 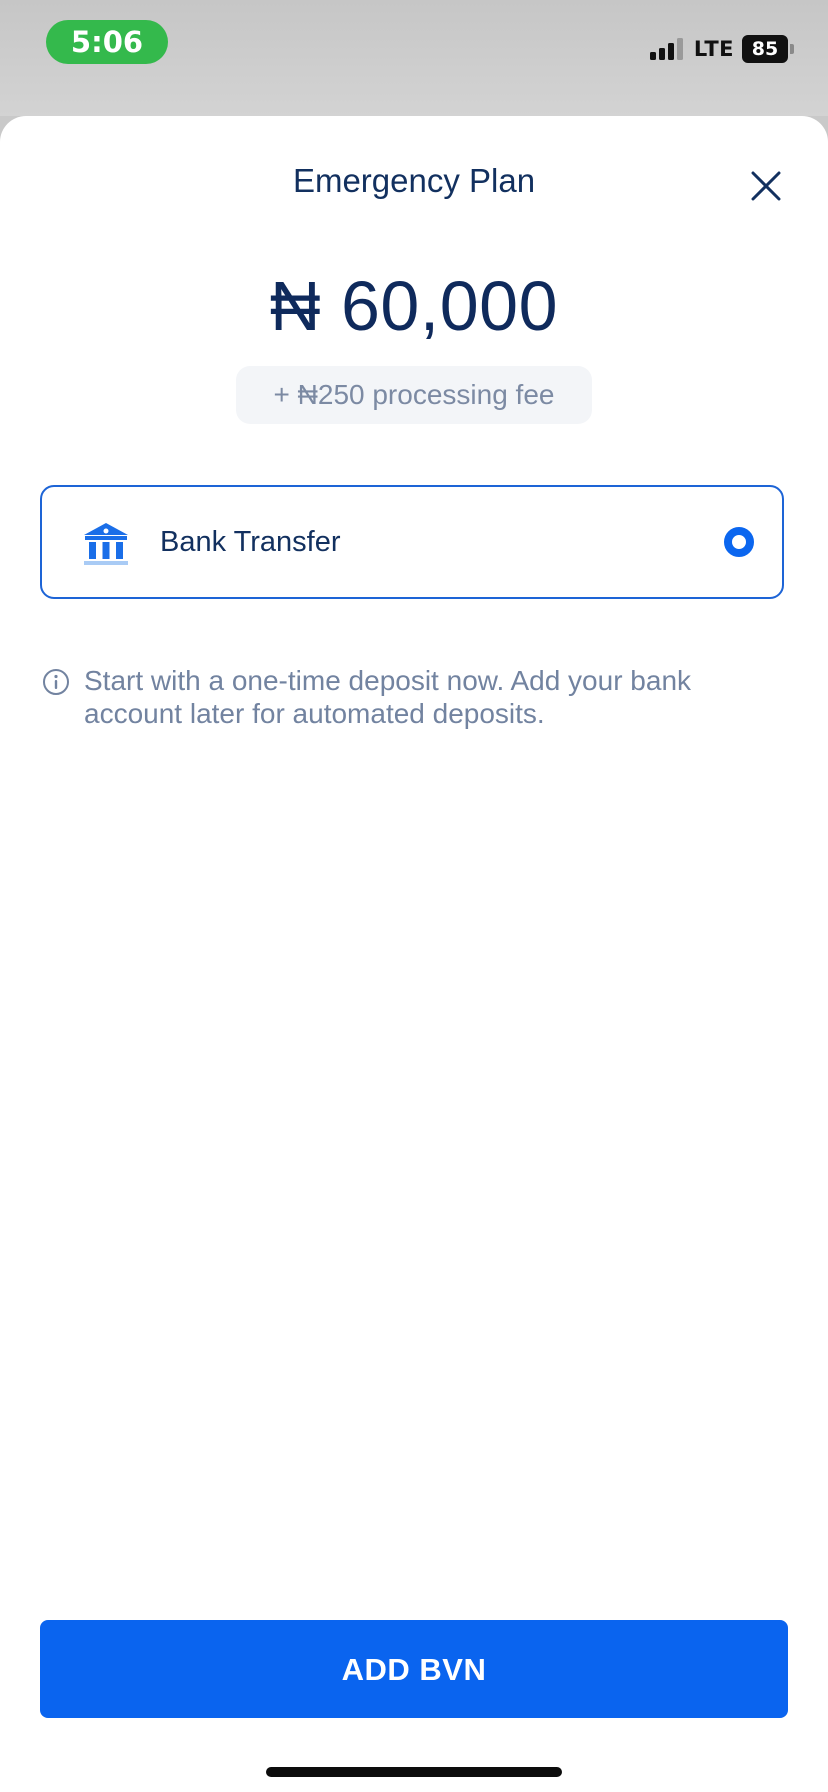 I want to click on payment-method-label: Bank Transfer, so click(x=250, y=542).